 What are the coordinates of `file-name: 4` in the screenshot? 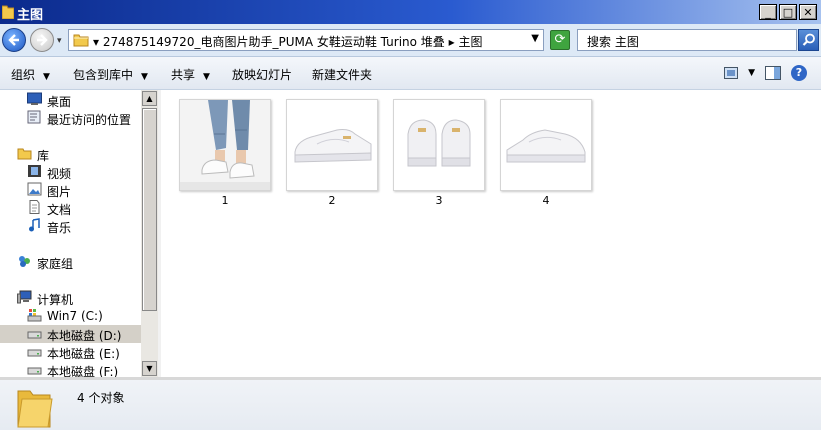 It's located at (546, 200).